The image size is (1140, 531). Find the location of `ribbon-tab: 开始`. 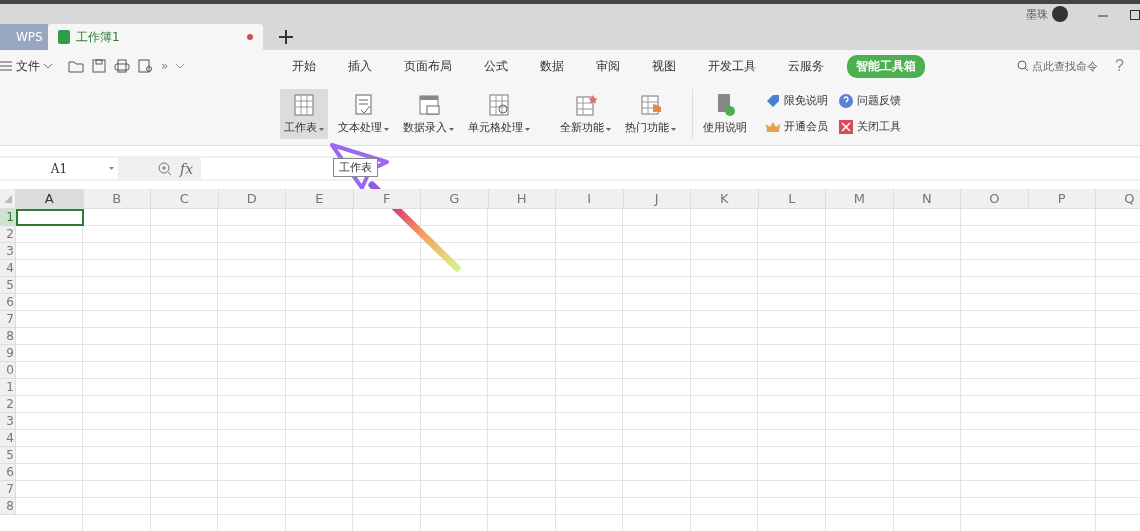

ribbon-tab: 开始 is located at coordinates (304, 66).